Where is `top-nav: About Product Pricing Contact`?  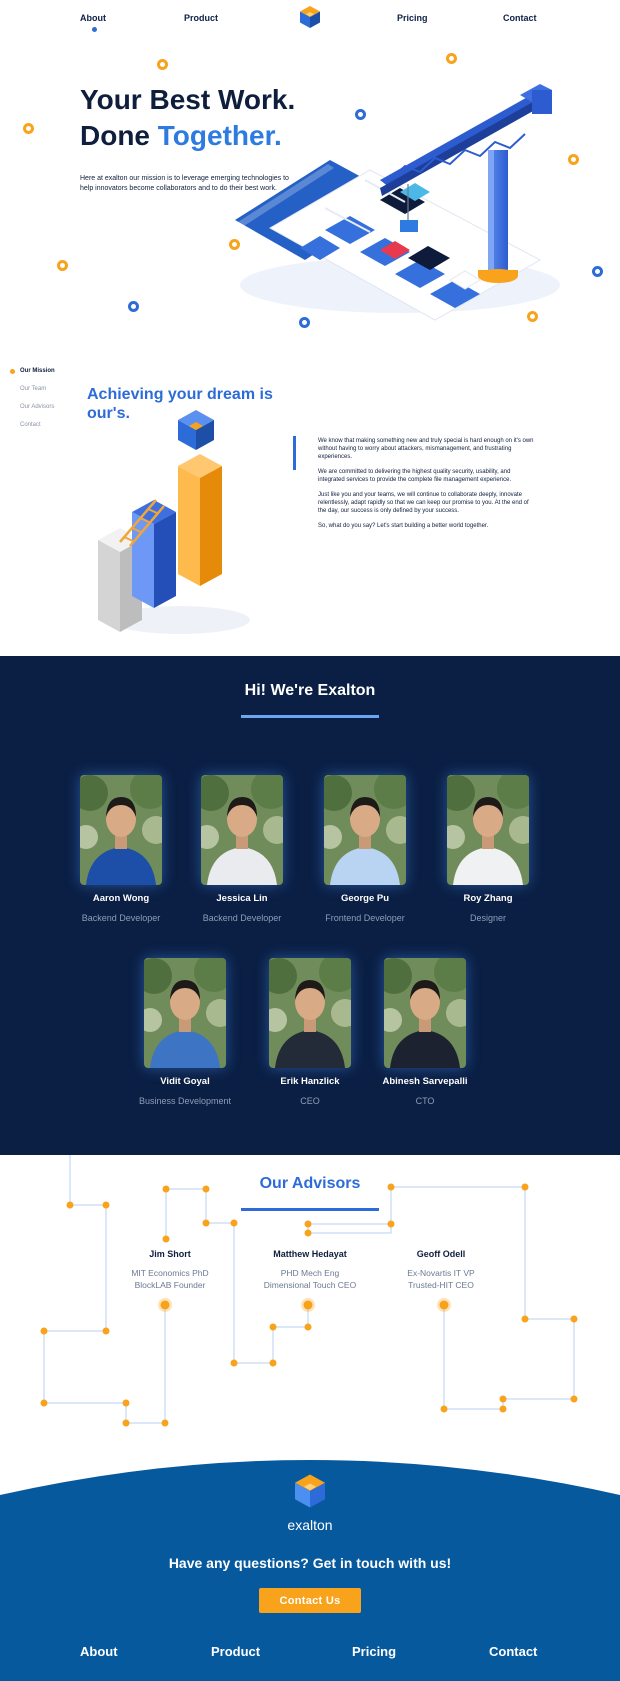
top-nav: About Product Pricing Contact is located at coordinates (310, 20).